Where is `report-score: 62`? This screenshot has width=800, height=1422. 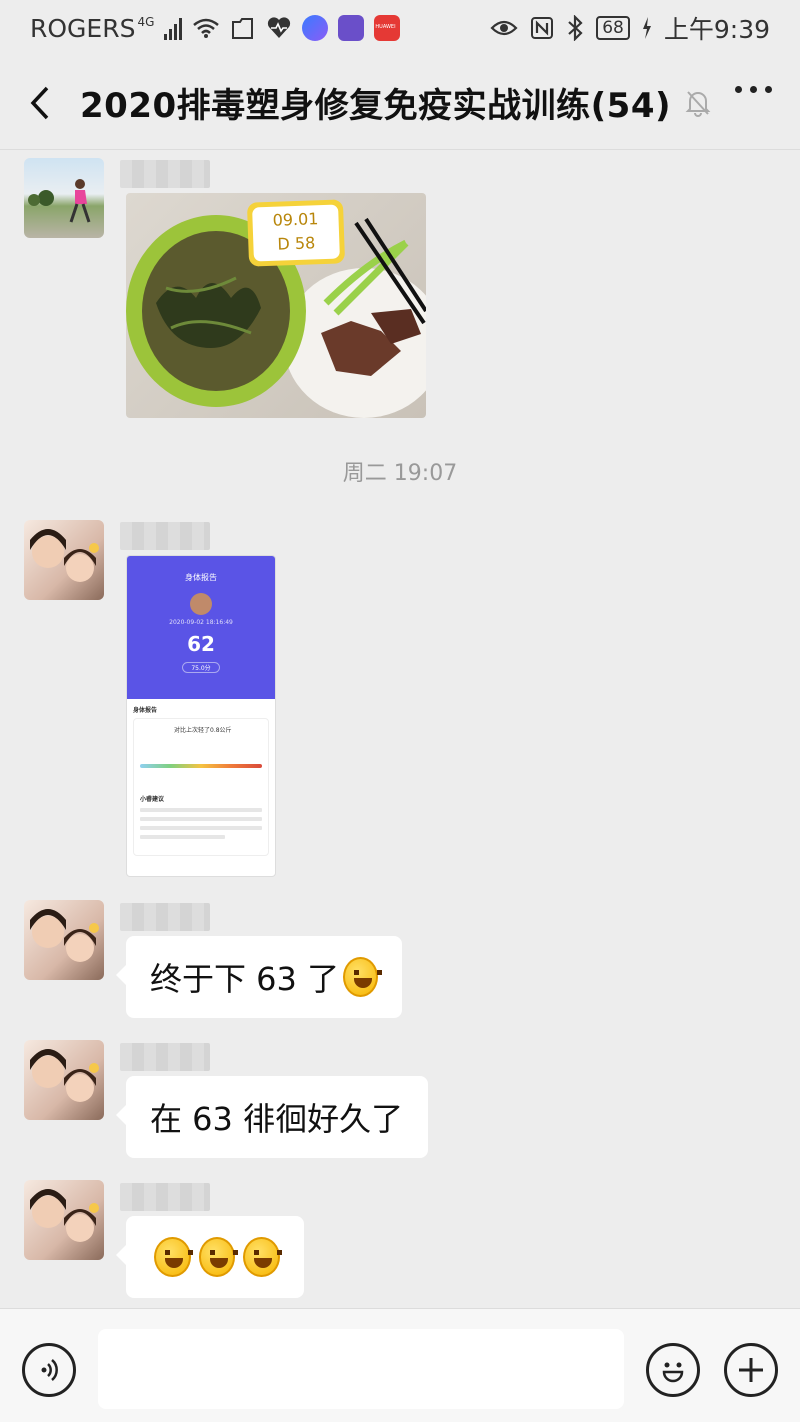
report-score: 62 is located at coordinates (201, 644).